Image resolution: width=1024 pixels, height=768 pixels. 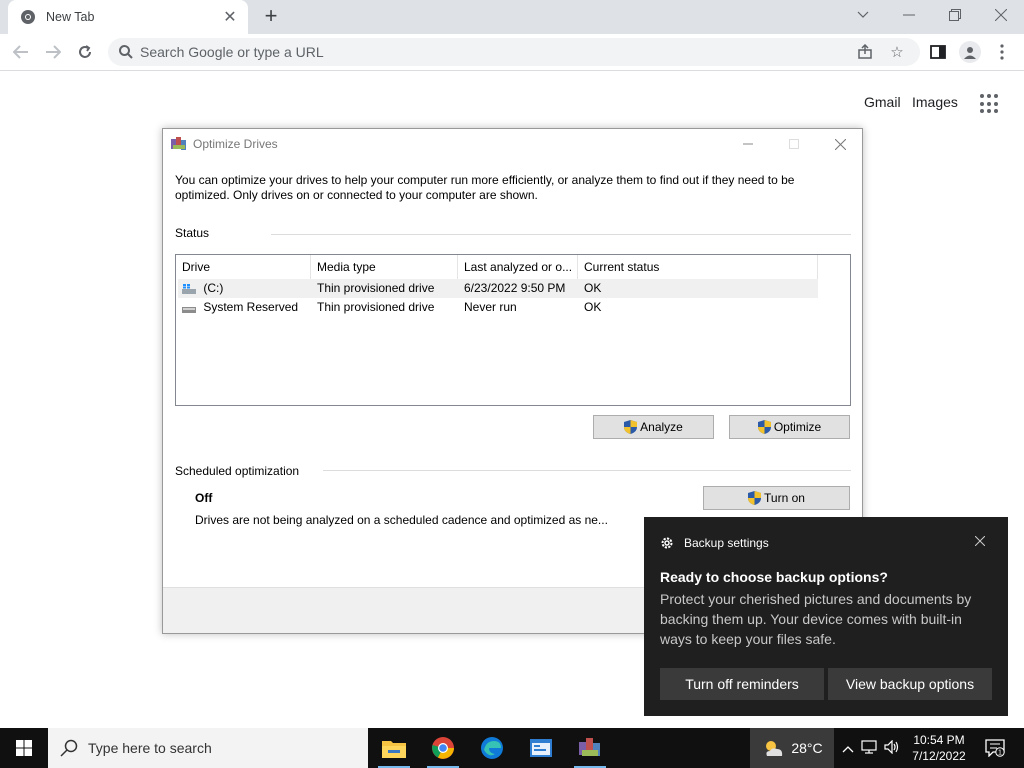 What do you see at coordinates (512, 144) in the screenshot?
I see `dialog-titlebar: Optimize Drives` at bounding box center [512, 144].